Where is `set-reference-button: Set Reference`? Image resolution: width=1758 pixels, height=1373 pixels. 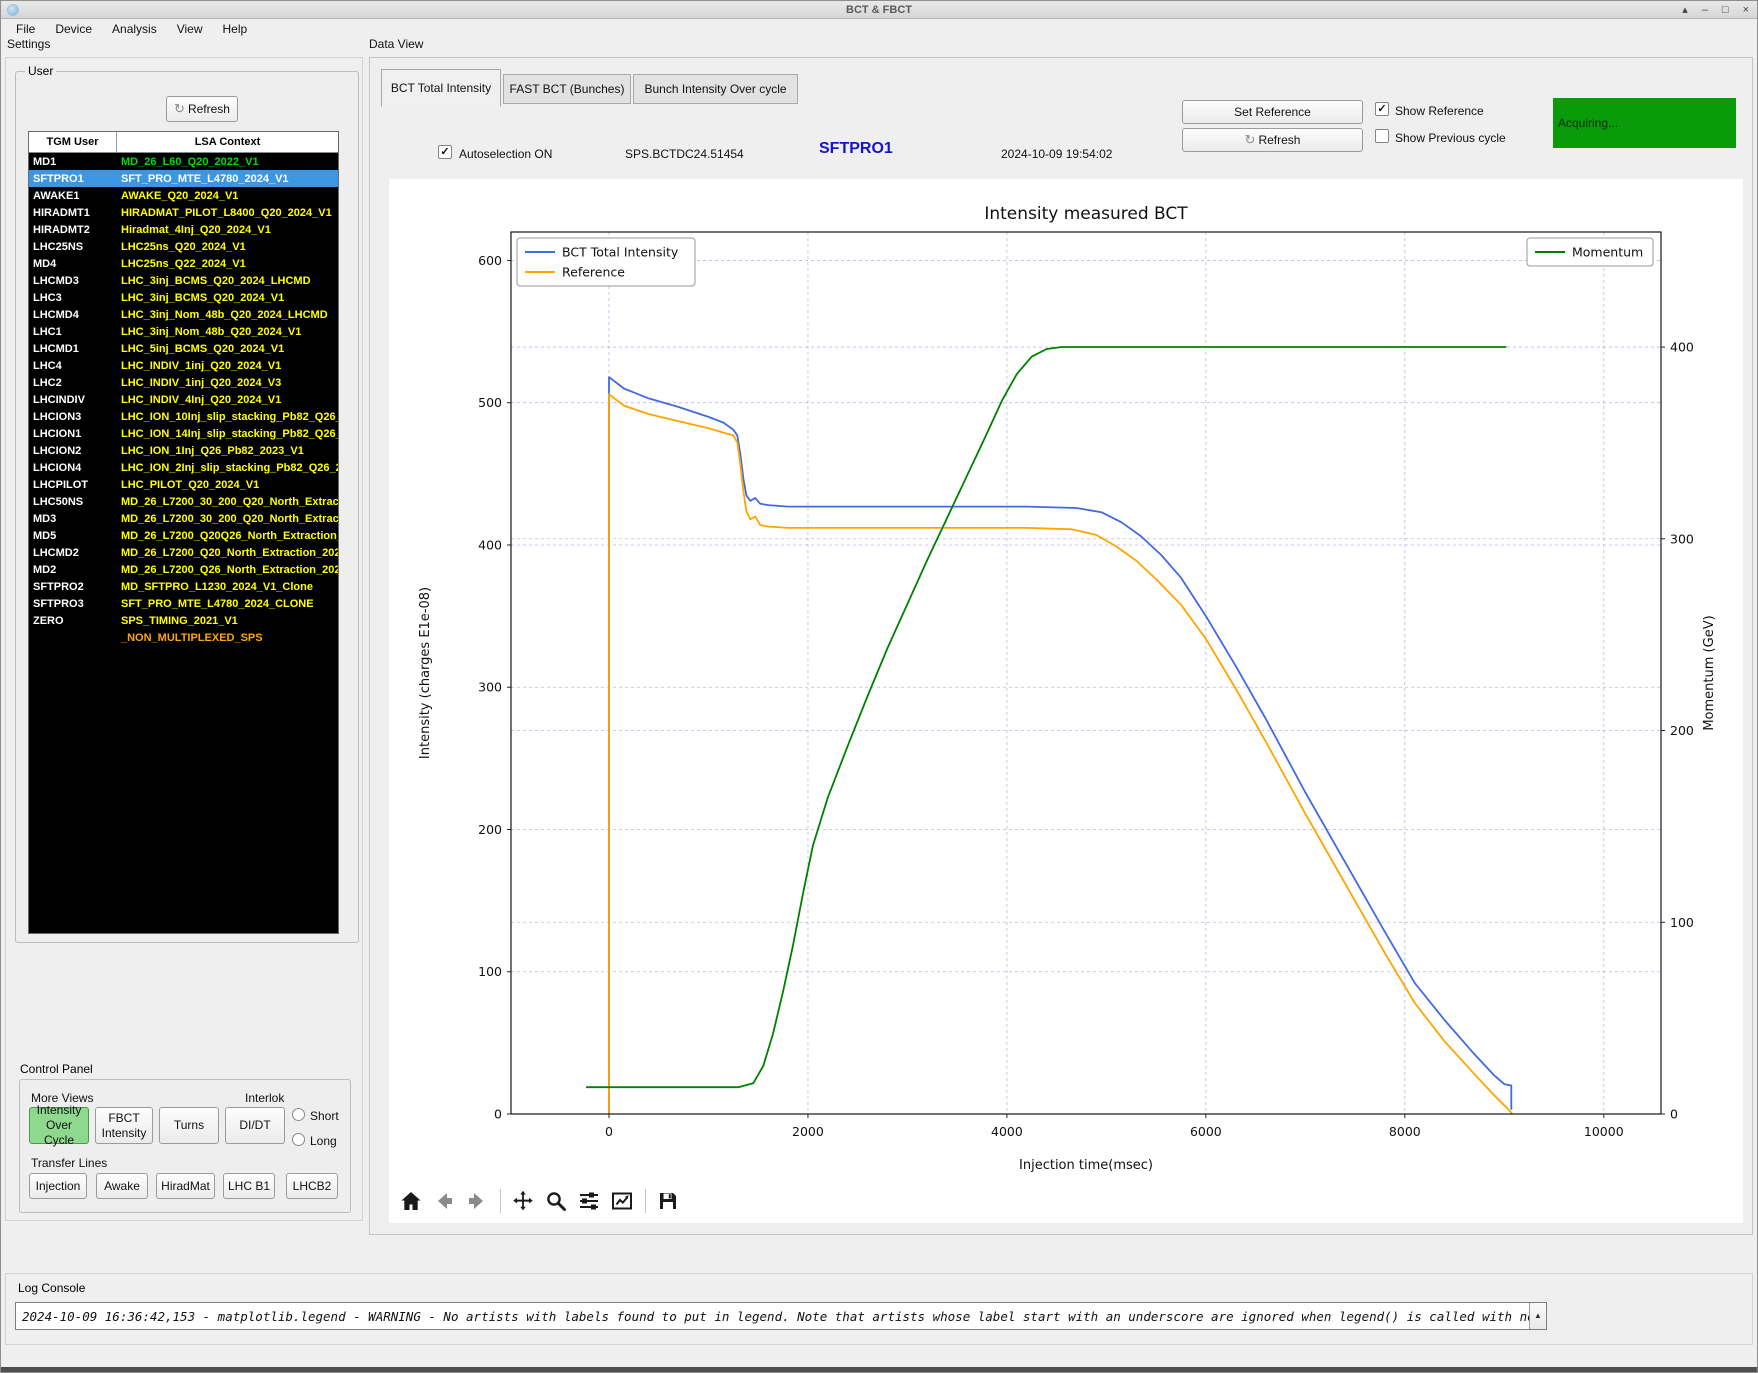 set-reference-button: Set Reference is located at coordinates (1272, 112).